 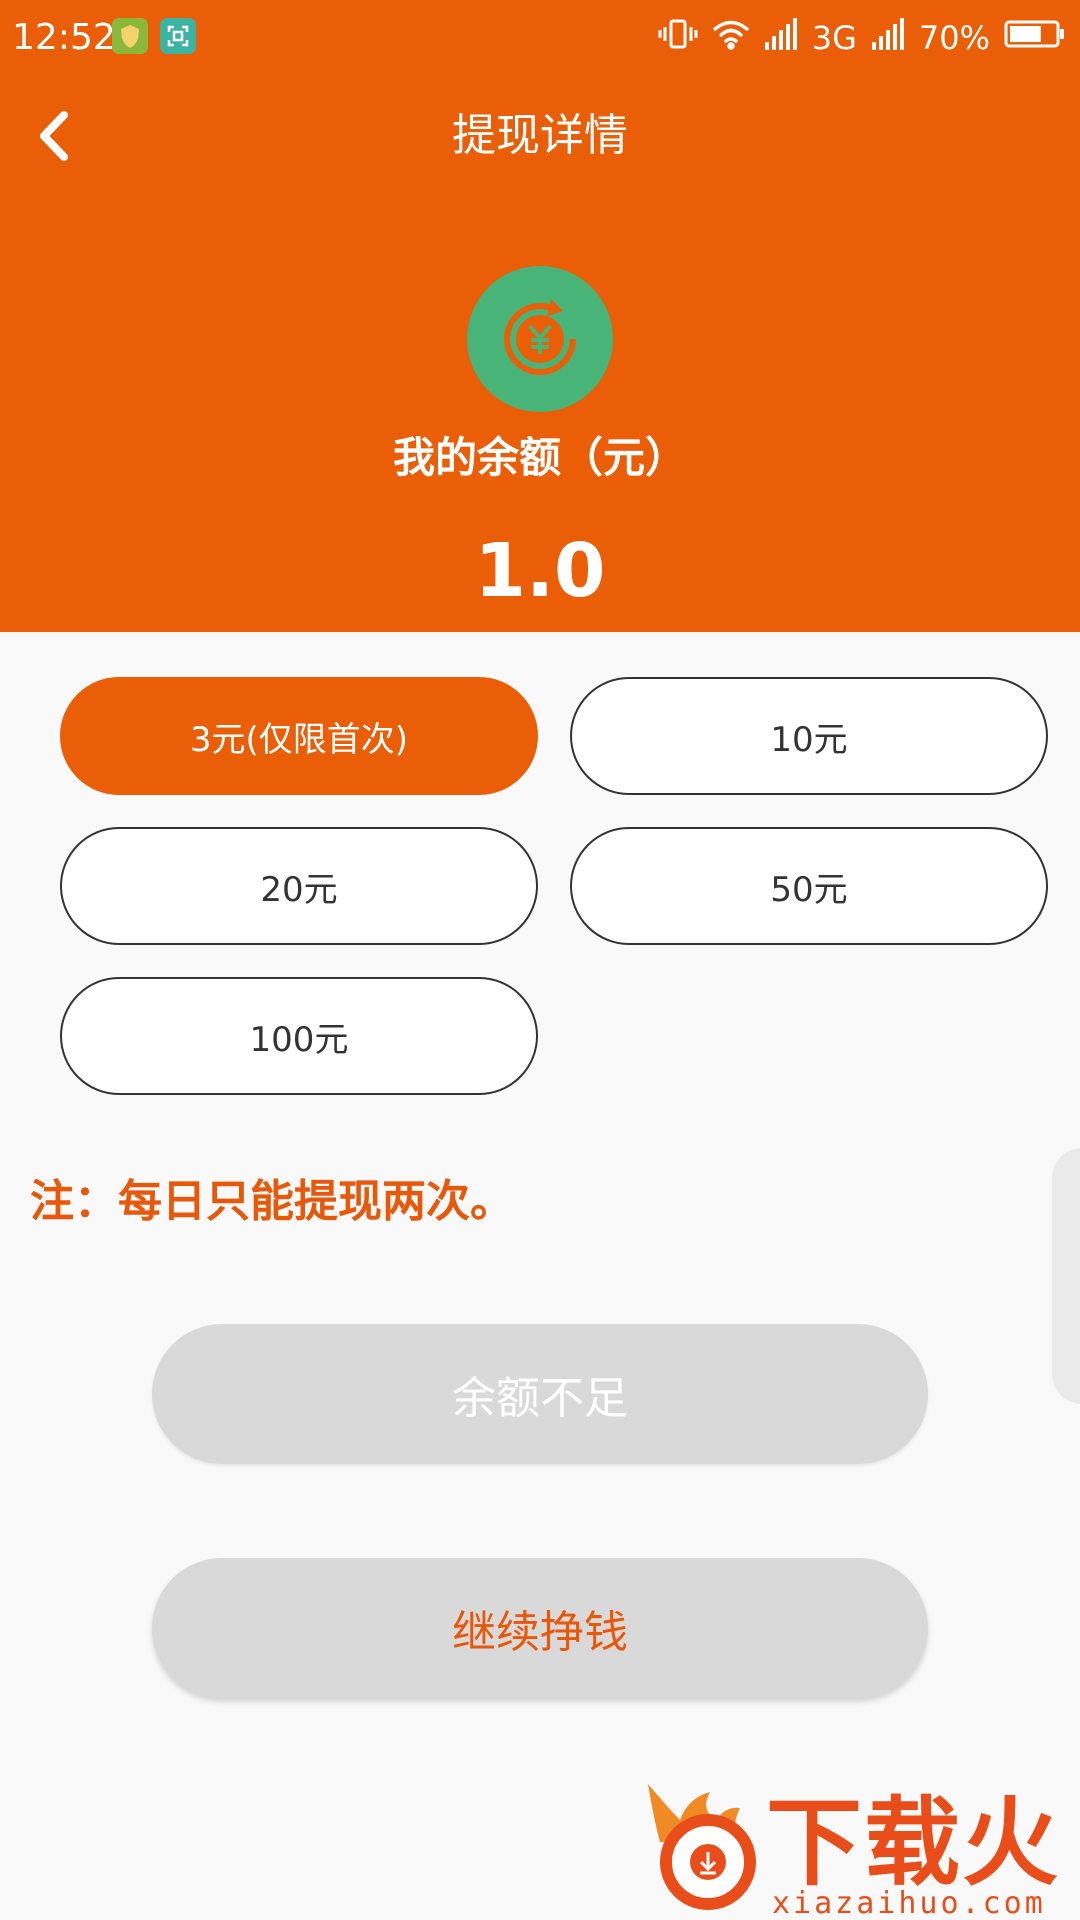 What do you see at coordinates (64, 37) in the screenshot?
I see `status-time: 12:52` at bounding box center [64, 37].